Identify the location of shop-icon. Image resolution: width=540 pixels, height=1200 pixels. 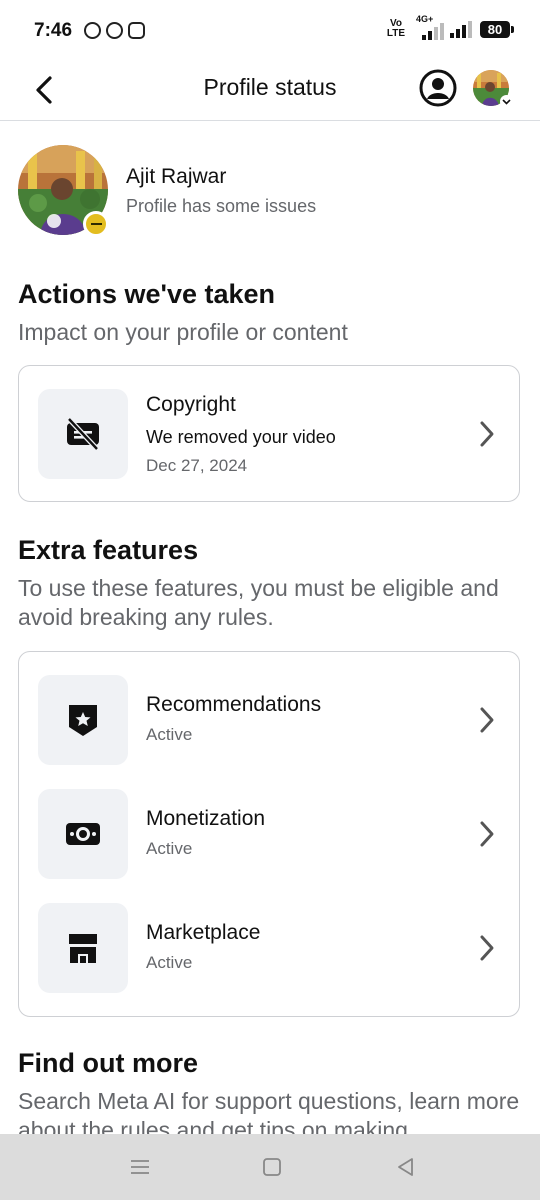
(83, 948).